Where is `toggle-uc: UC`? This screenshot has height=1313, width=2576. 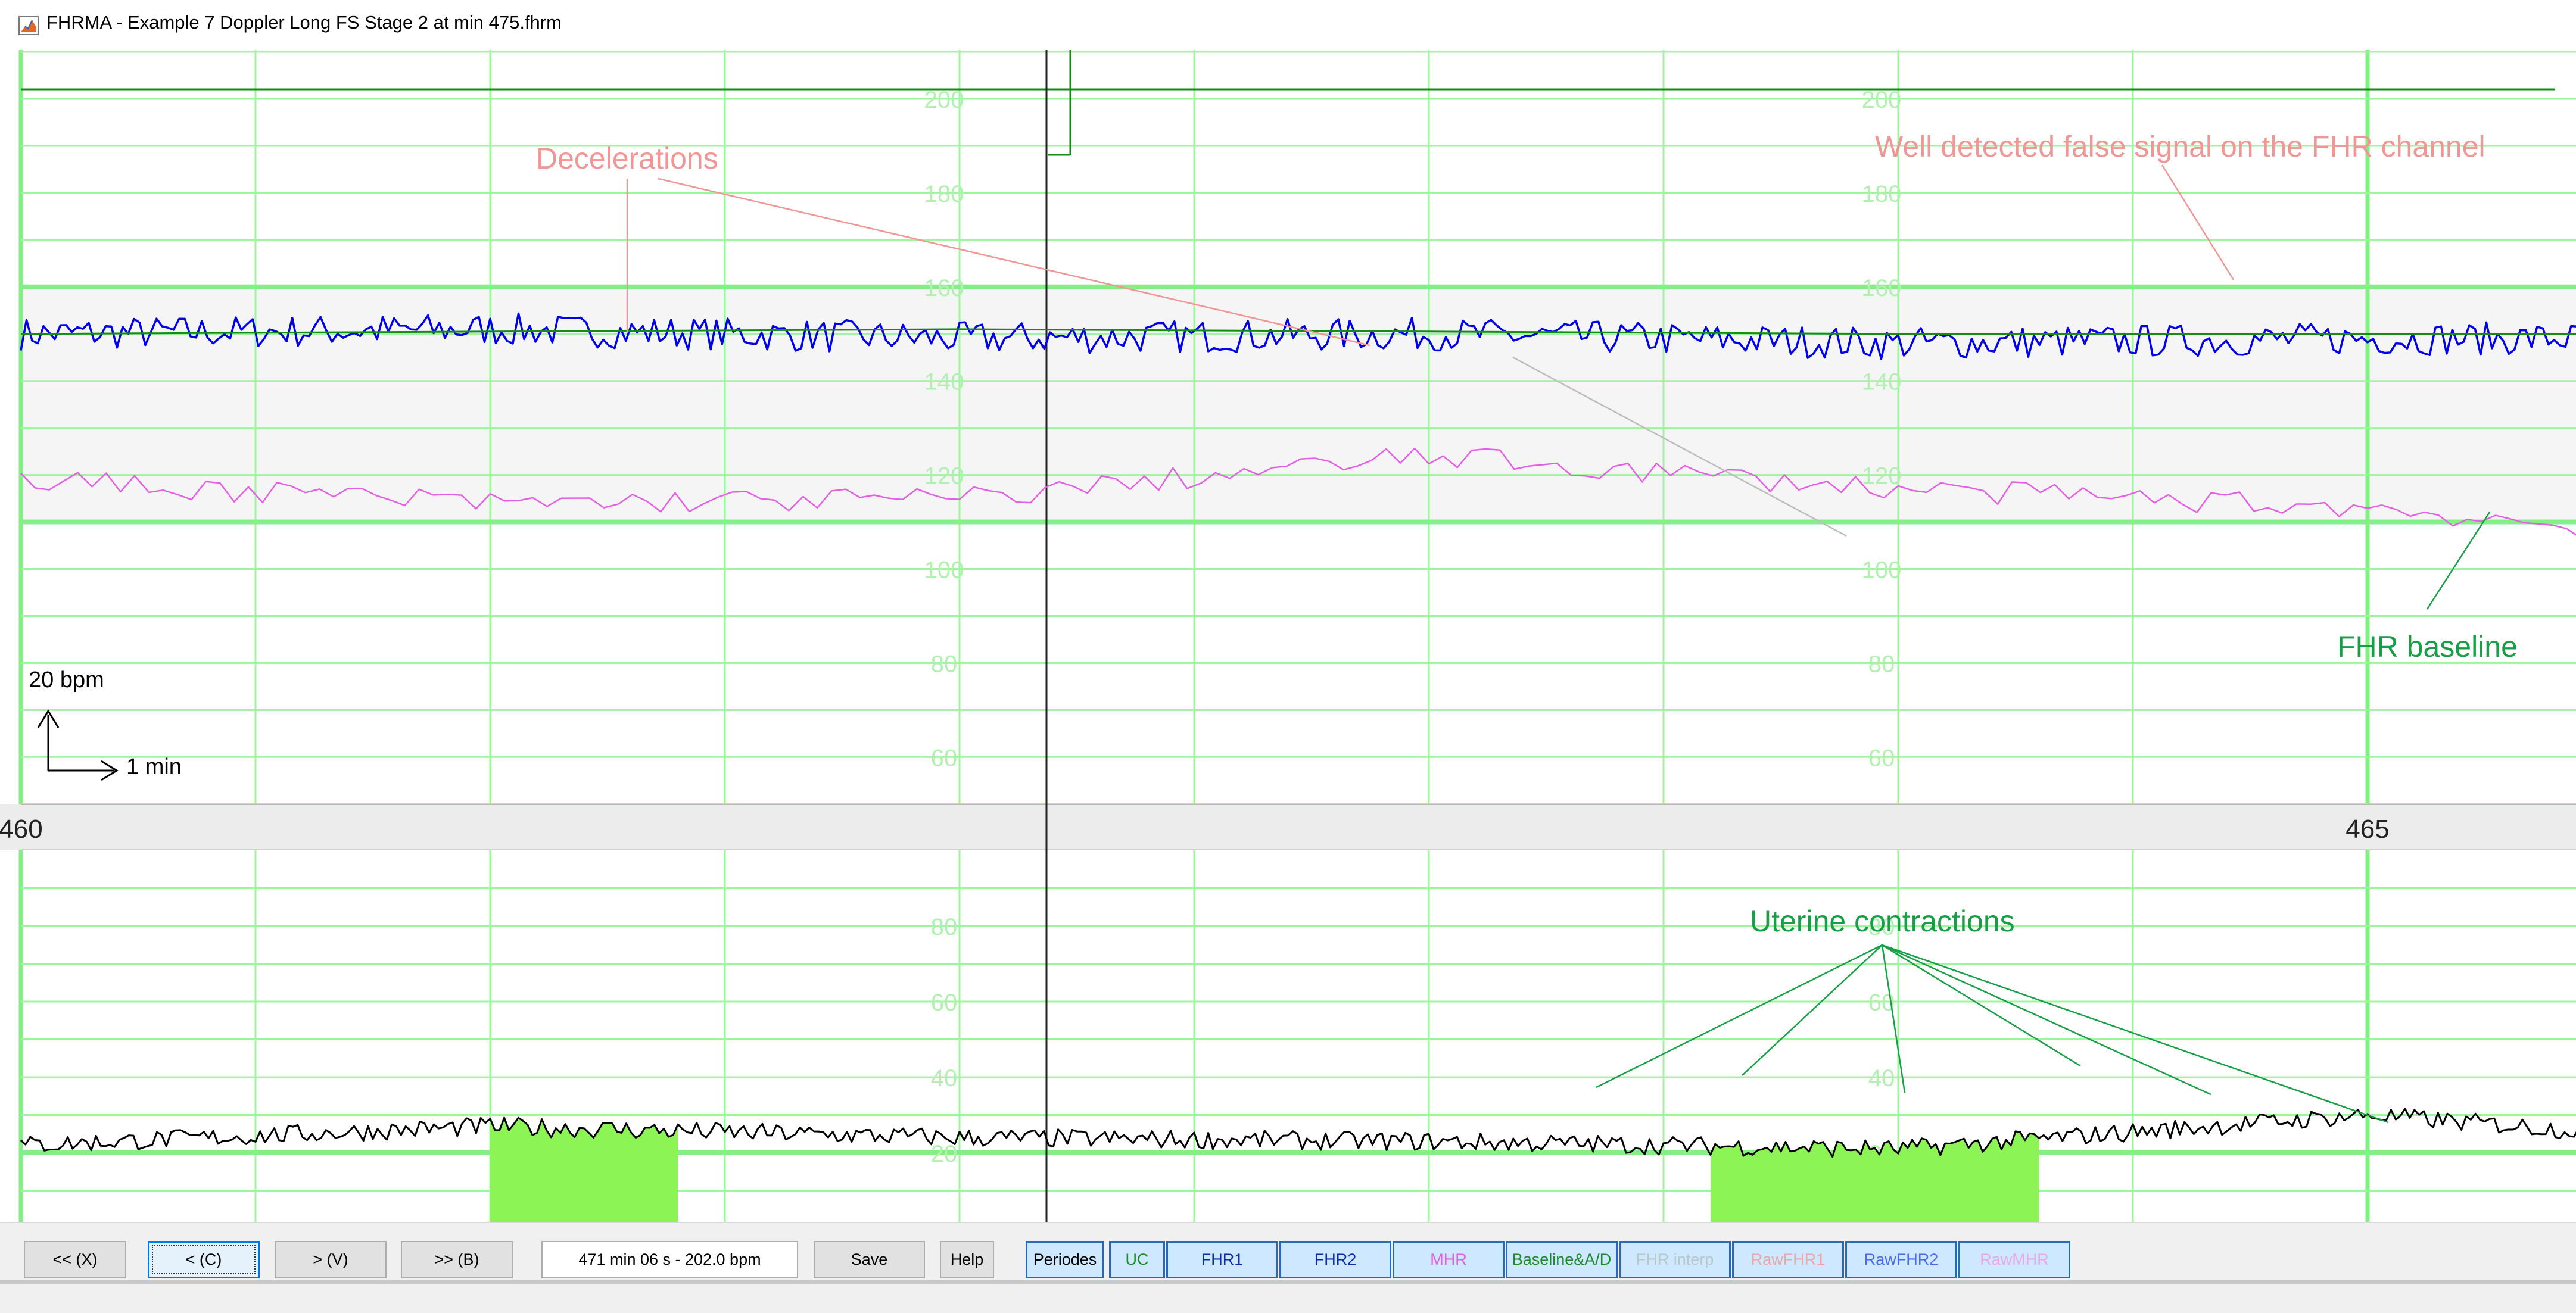 toggle-uc: UC is located at coordinates (1137, 1259).